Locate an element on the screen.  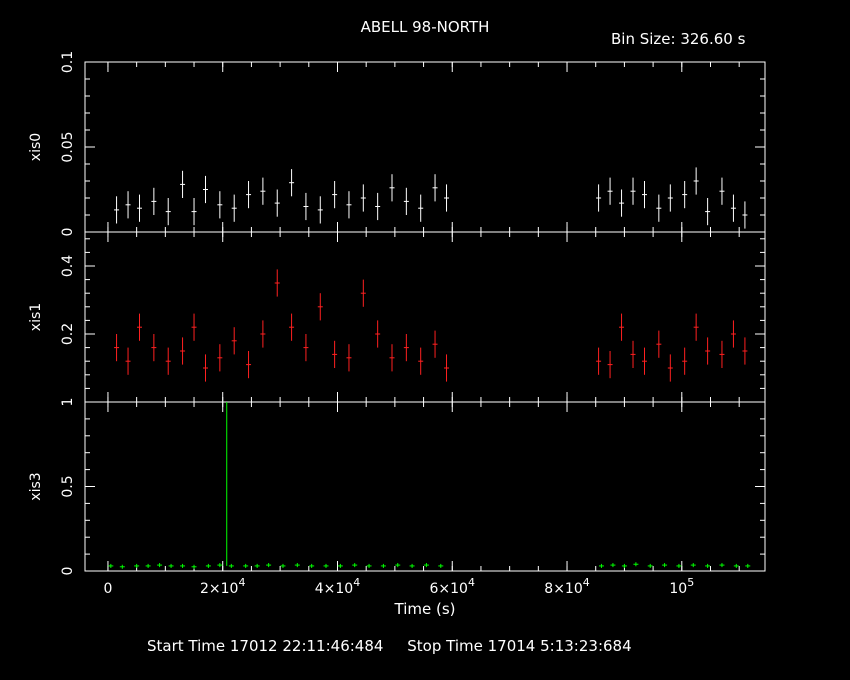
y-tick-label: 0.4 is located at coordinates (68, 266).